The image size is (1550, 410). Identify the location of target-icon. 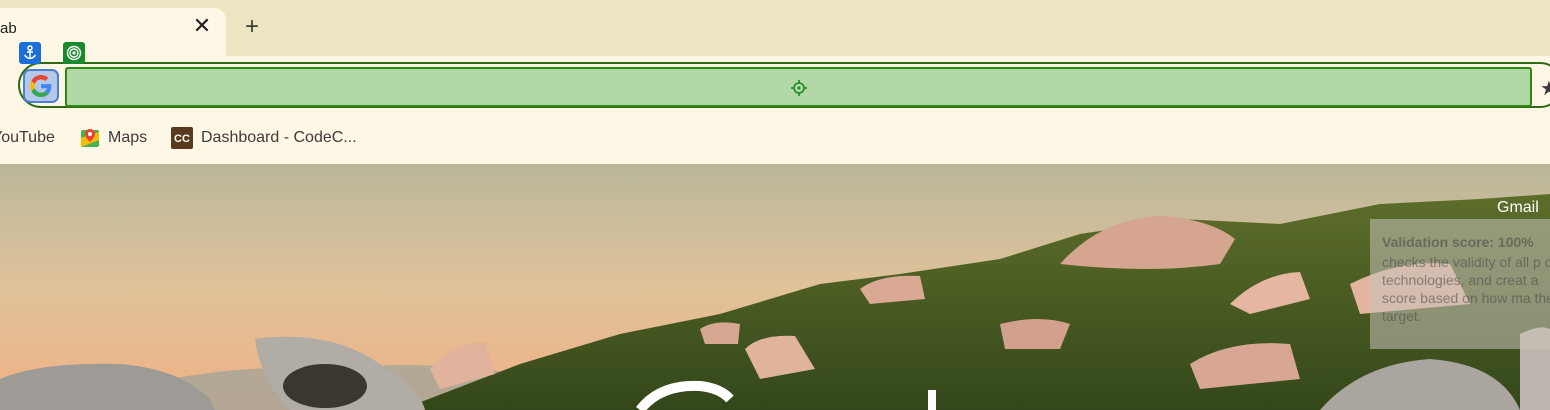
(74, 53).